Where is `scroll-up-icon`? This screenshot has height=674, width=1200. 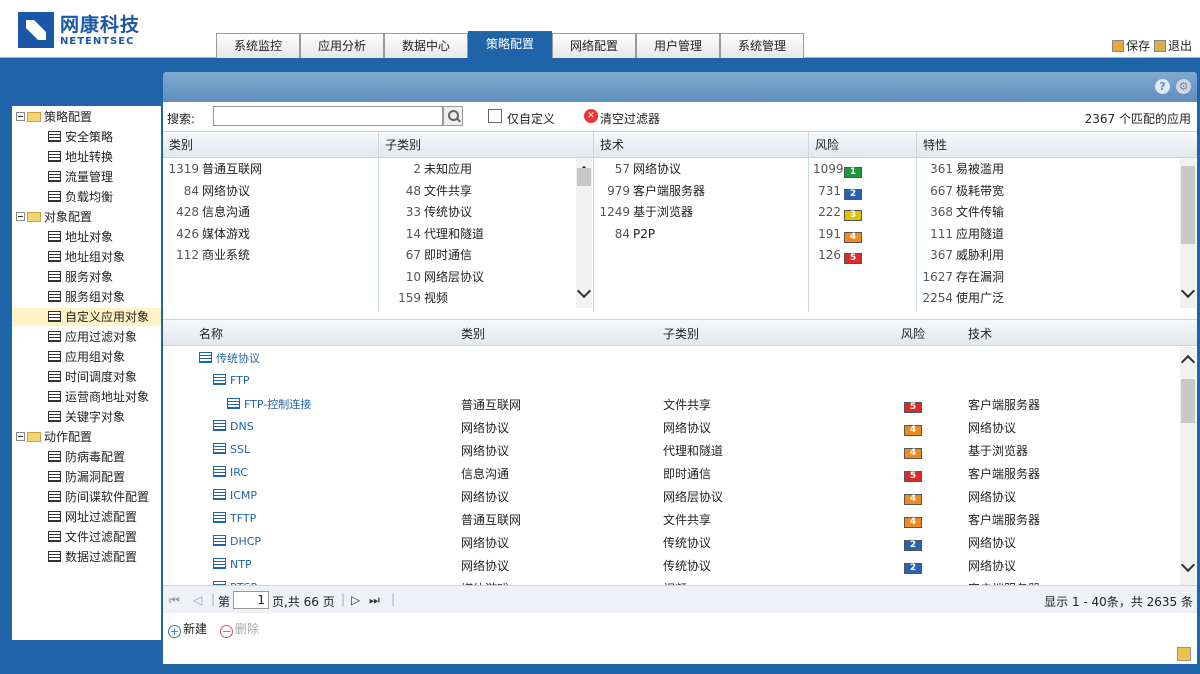
scroll-up-icon is located at coordinates (1188, 362).